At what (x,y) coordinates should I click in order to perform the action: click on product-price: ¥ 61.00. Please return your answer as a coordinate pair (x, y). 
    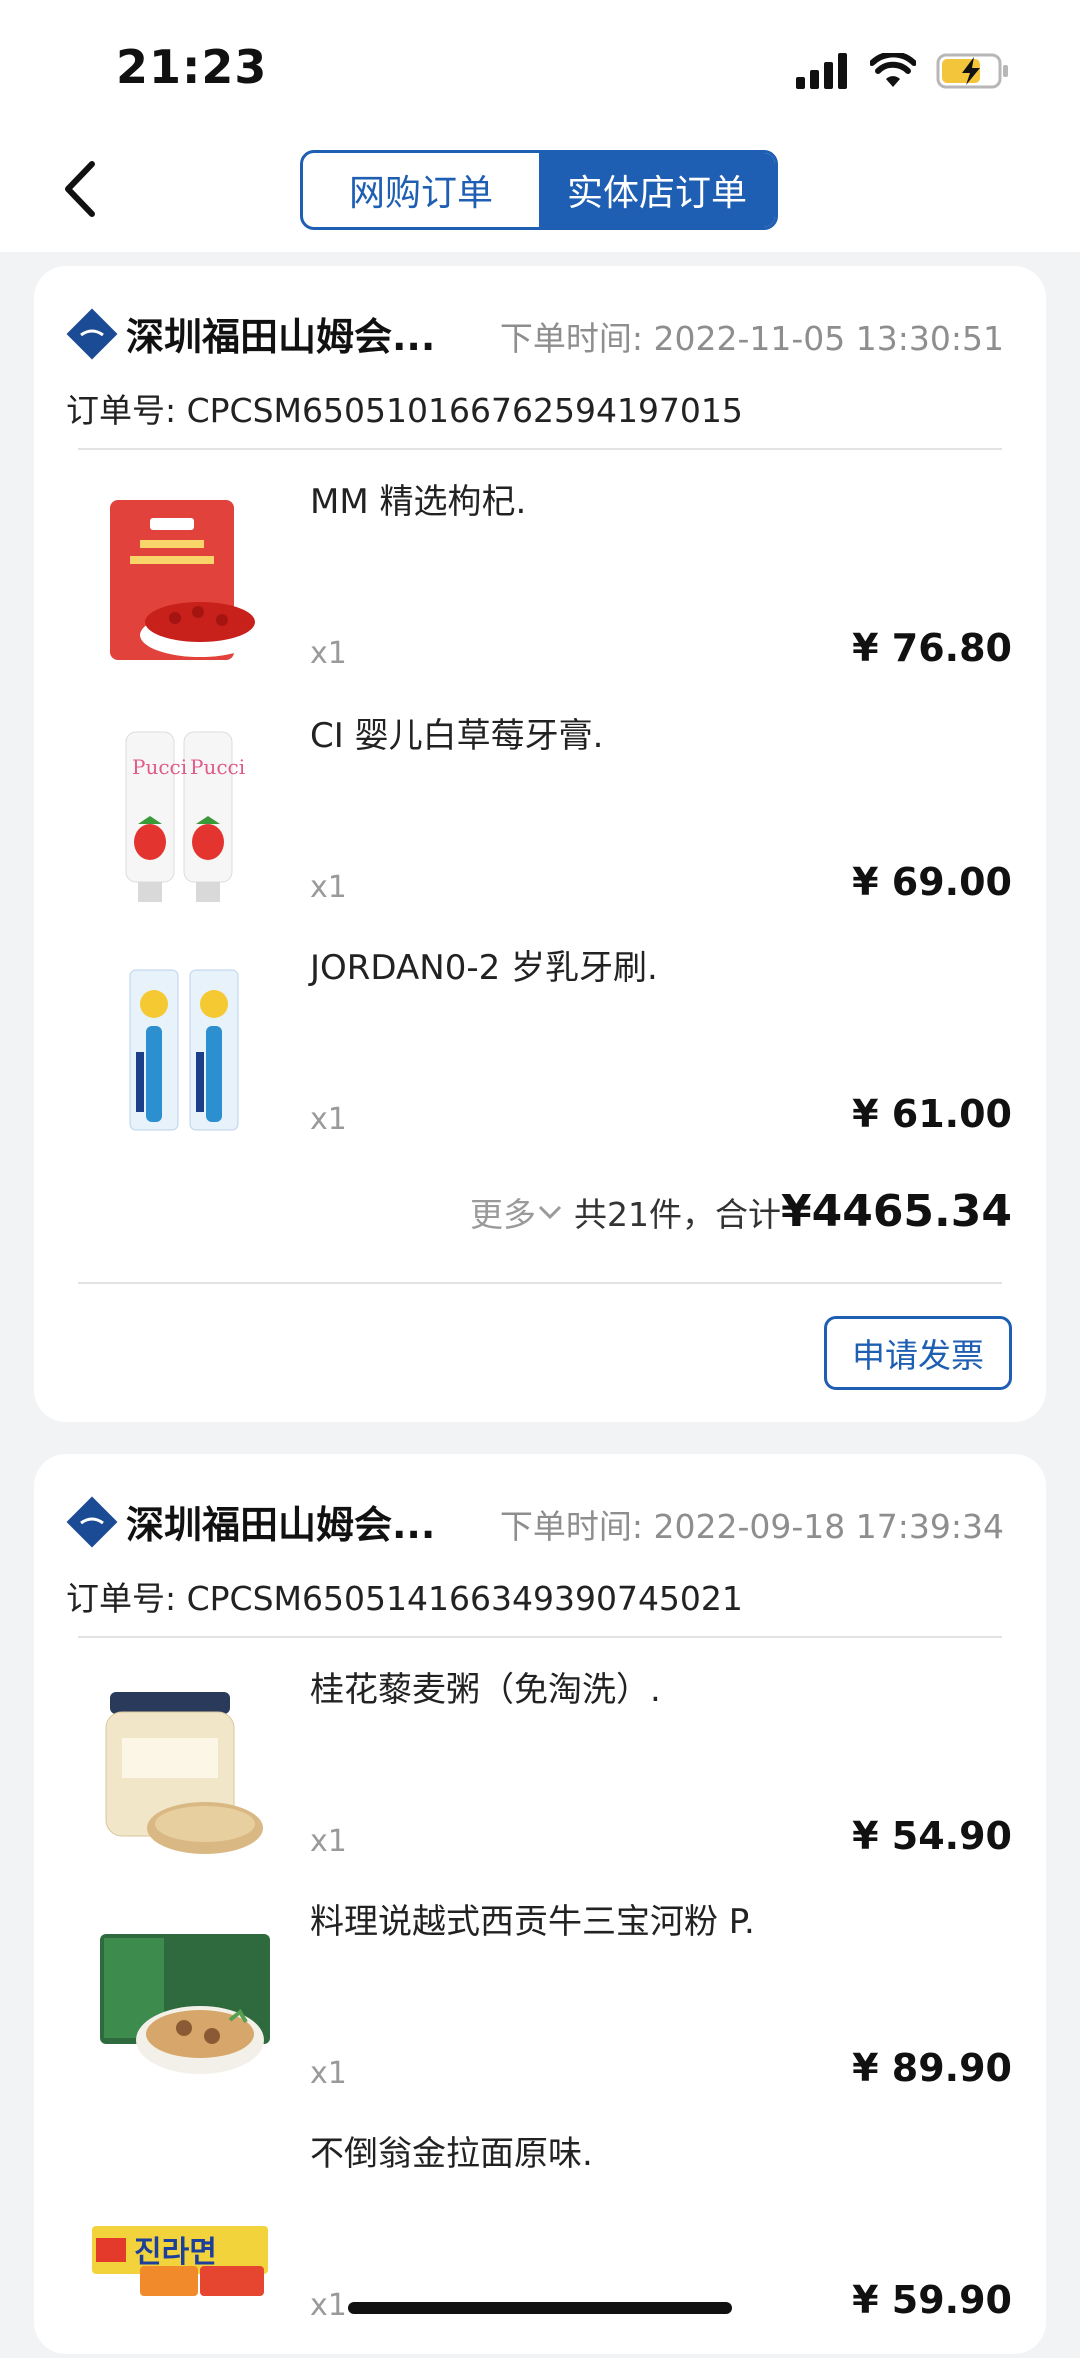
    Looking at the image, I should click on (932, 1114).